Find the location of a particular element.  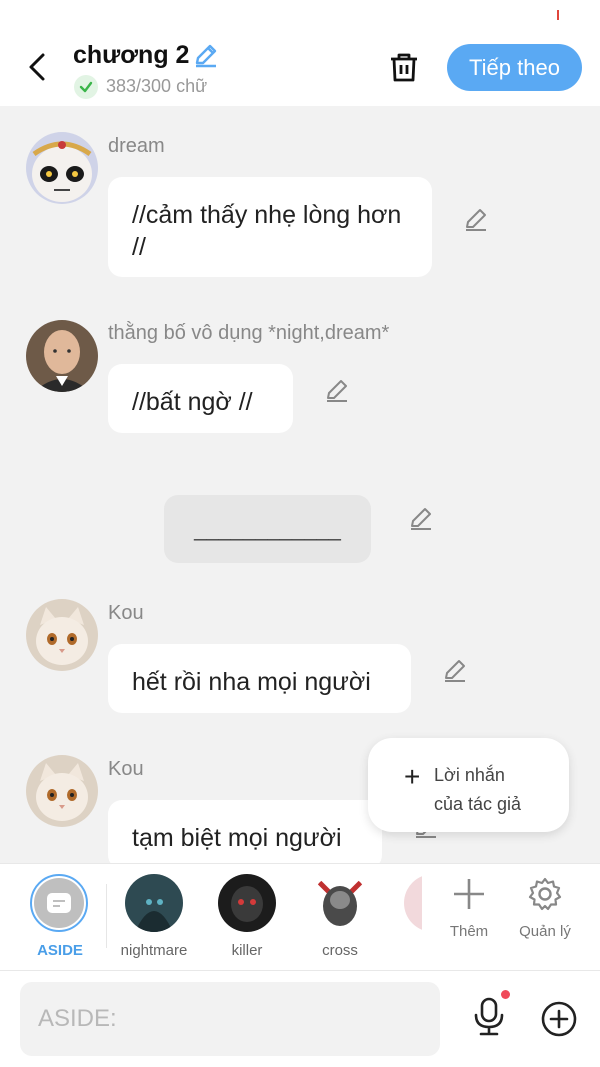

aside-avatar is located at coordinates (59, 903).